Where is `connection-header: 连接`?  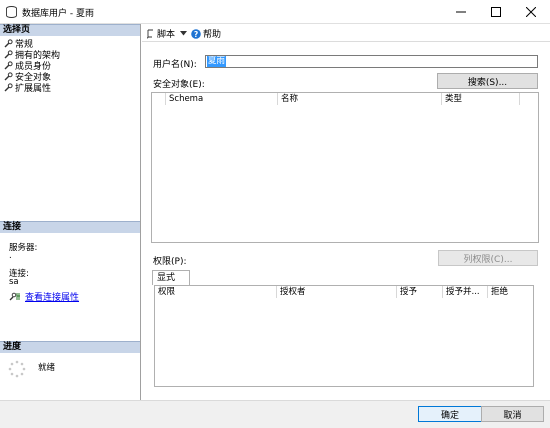 connection-header: 连接 is located at coordinates (70, 227).